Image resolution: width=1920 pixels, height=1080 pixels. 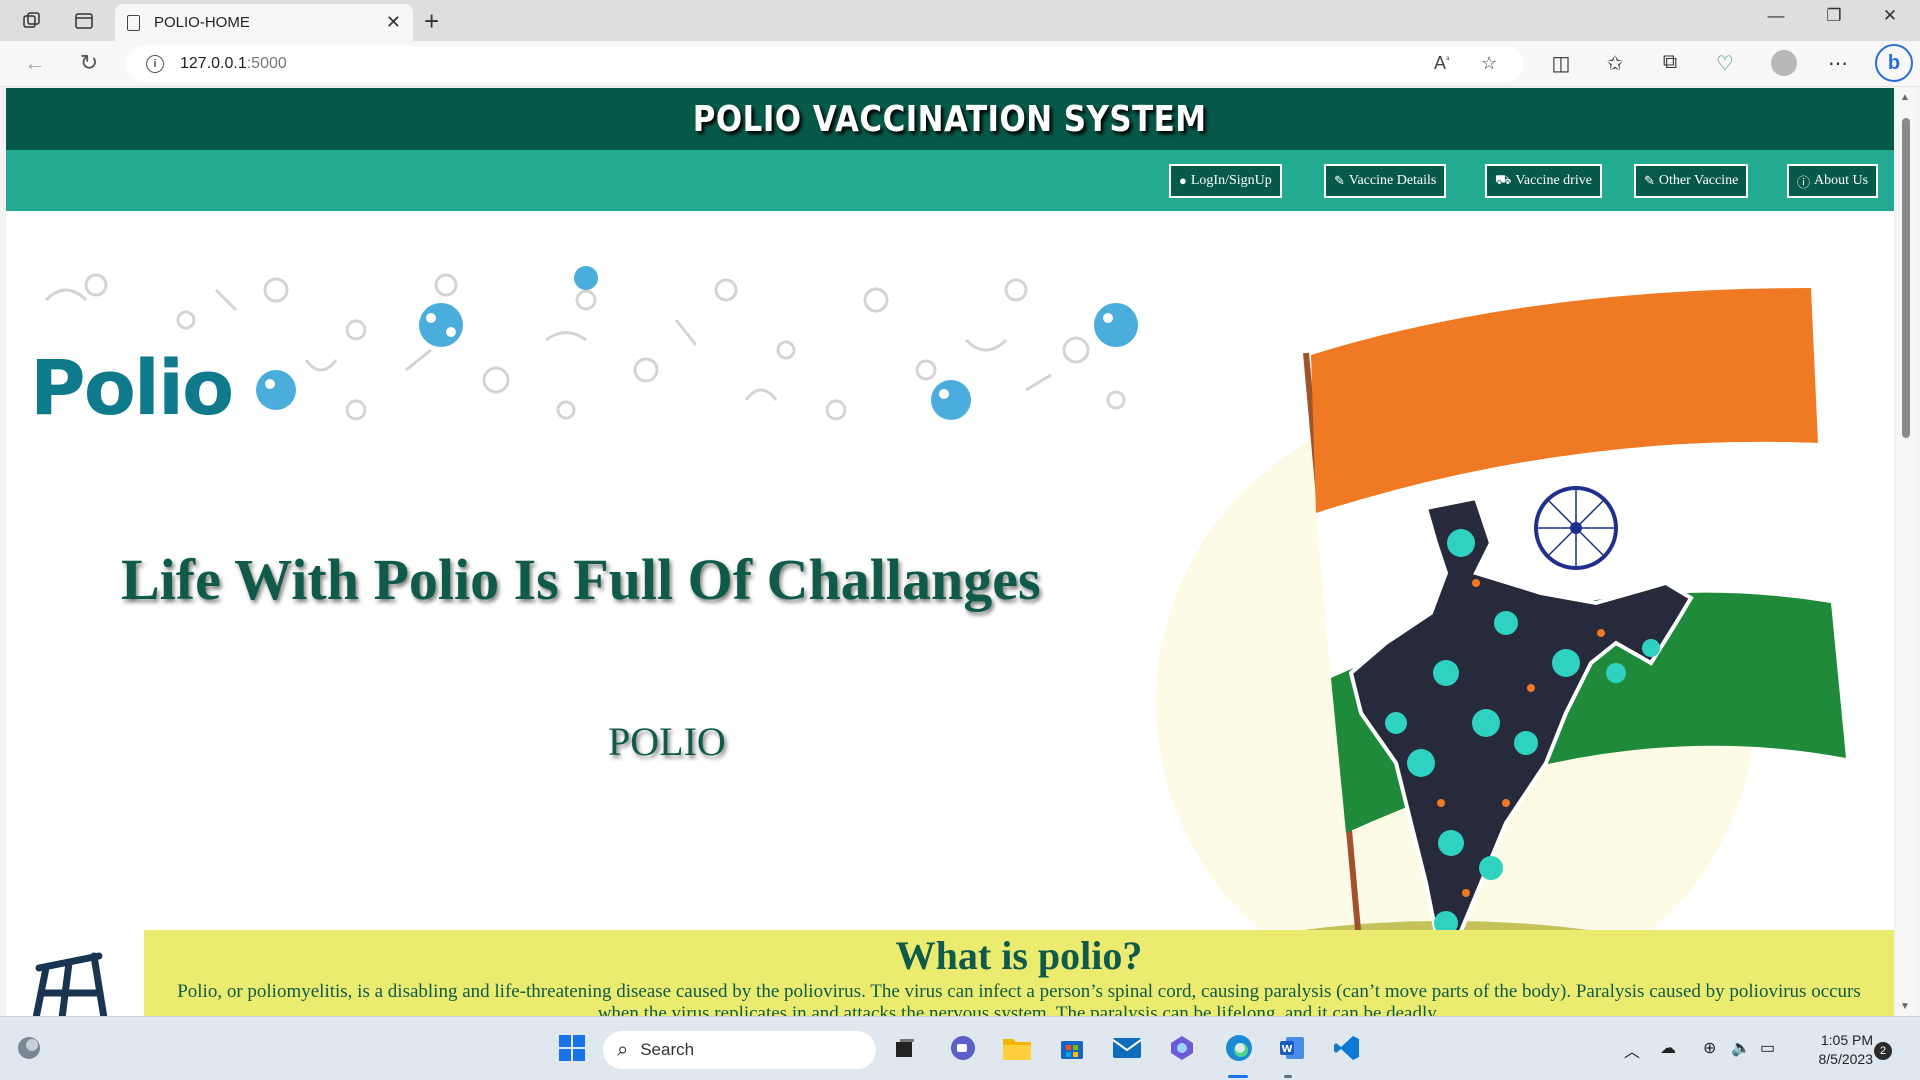 What do you see at coordinates (264, 22) in the screenshot?
I see `browser-tab-active: POLIO-HOME ✕` at bounding box center [264, 22].